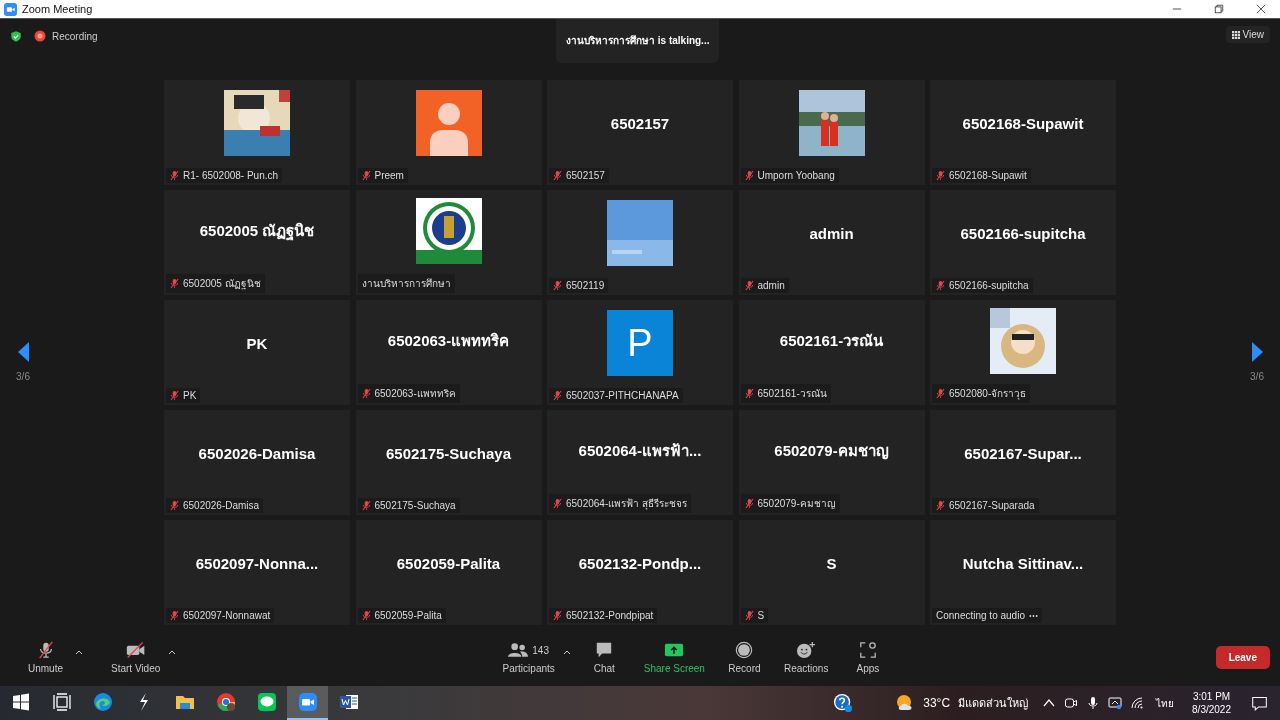 The image size is (1280, 720). I want to click on video-camera-app-icon, so click(307, 702).